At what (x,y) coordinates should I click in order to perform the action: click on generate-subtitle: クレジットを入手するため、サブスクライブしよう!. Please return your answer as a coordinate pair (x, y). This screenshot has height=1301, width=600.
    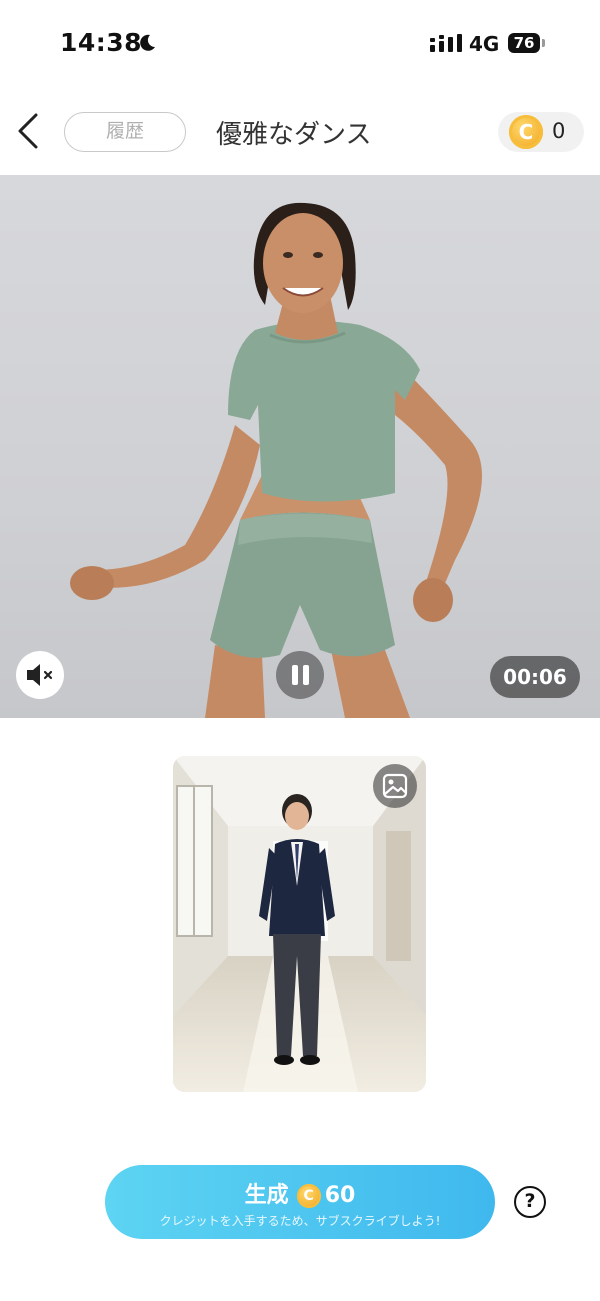
    Looking at the image, I should click on (300, 1221).